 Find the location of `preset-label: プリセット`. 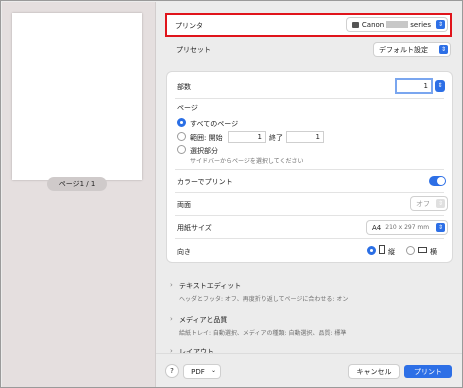

preset-label: プリセット is located at coordinates (193, 50).